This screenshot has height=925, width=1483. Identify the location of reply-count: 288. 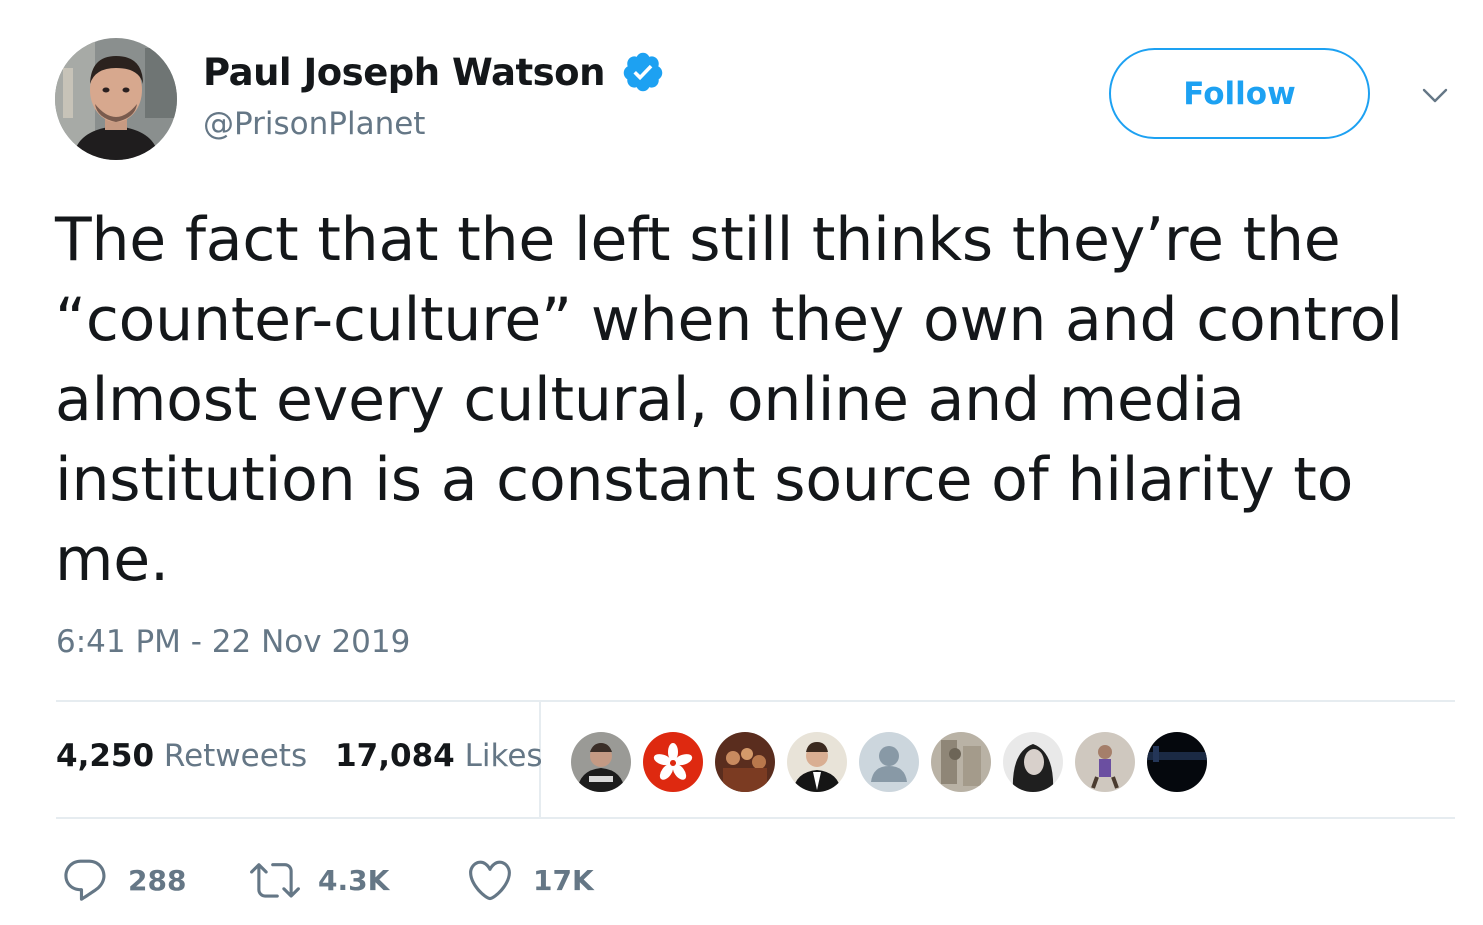
(157, 880).